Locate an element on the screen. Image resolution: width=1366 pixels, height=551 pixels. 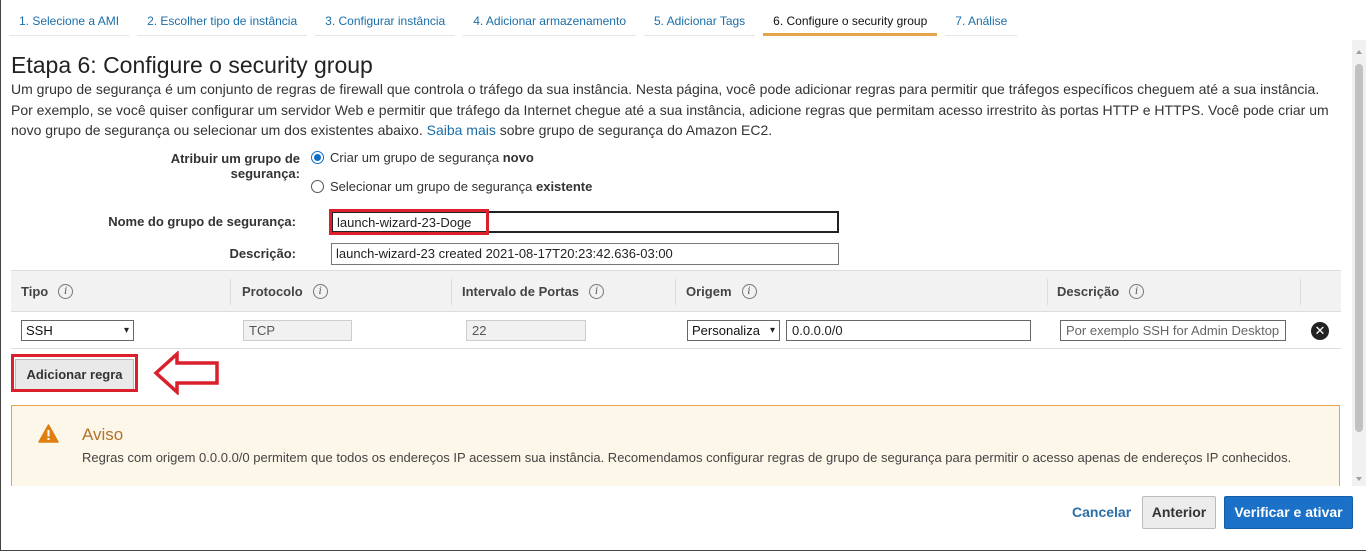
scrollbar-thumb is located at coordinates (1359, 248).